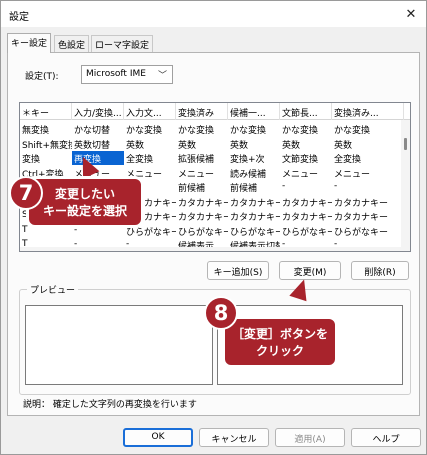 The width and height of the screenshot is (427, 455). I want to click on ok-button: OK, so click(158, 437).